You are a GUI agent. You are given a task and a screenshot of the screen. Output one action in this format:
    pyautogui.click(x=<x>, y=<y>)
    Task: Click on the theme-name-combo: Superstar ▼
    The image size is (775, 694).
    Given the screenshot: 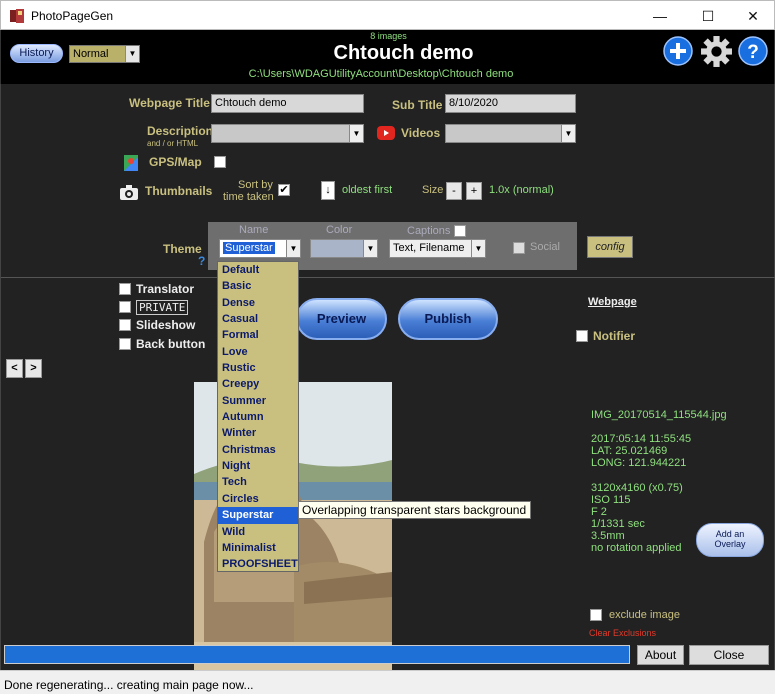 What is the action you would take?
    pyautogui.click(x=260, y=248)
    